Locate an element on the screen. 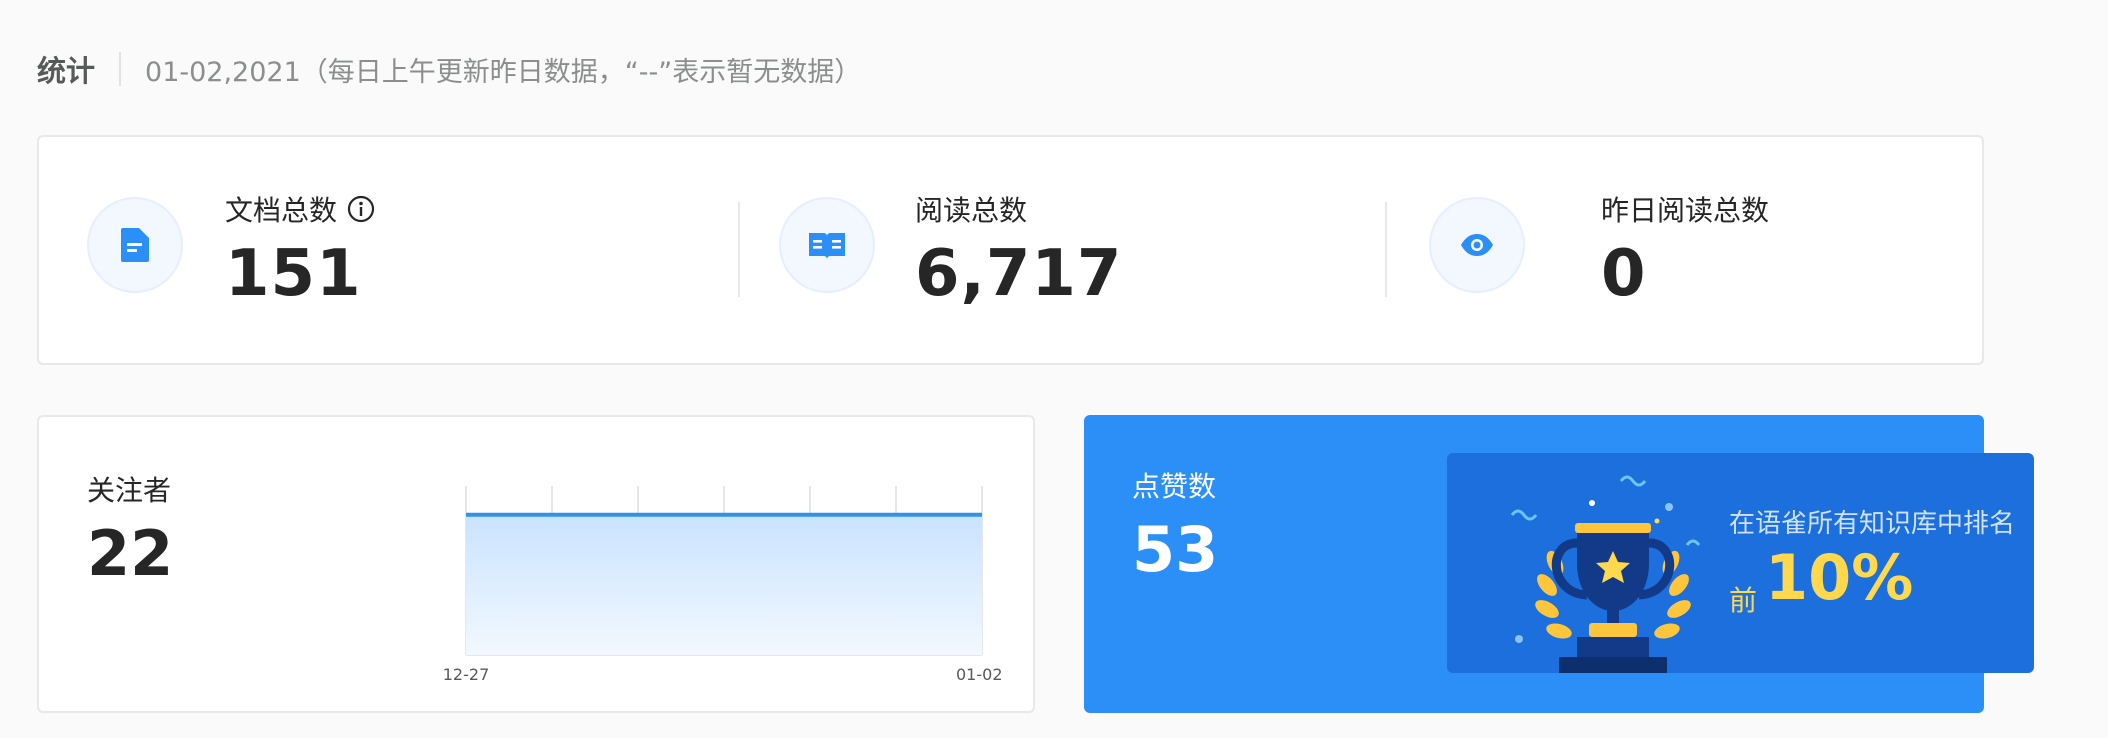  header-divider is located at coordinates (120, 69).